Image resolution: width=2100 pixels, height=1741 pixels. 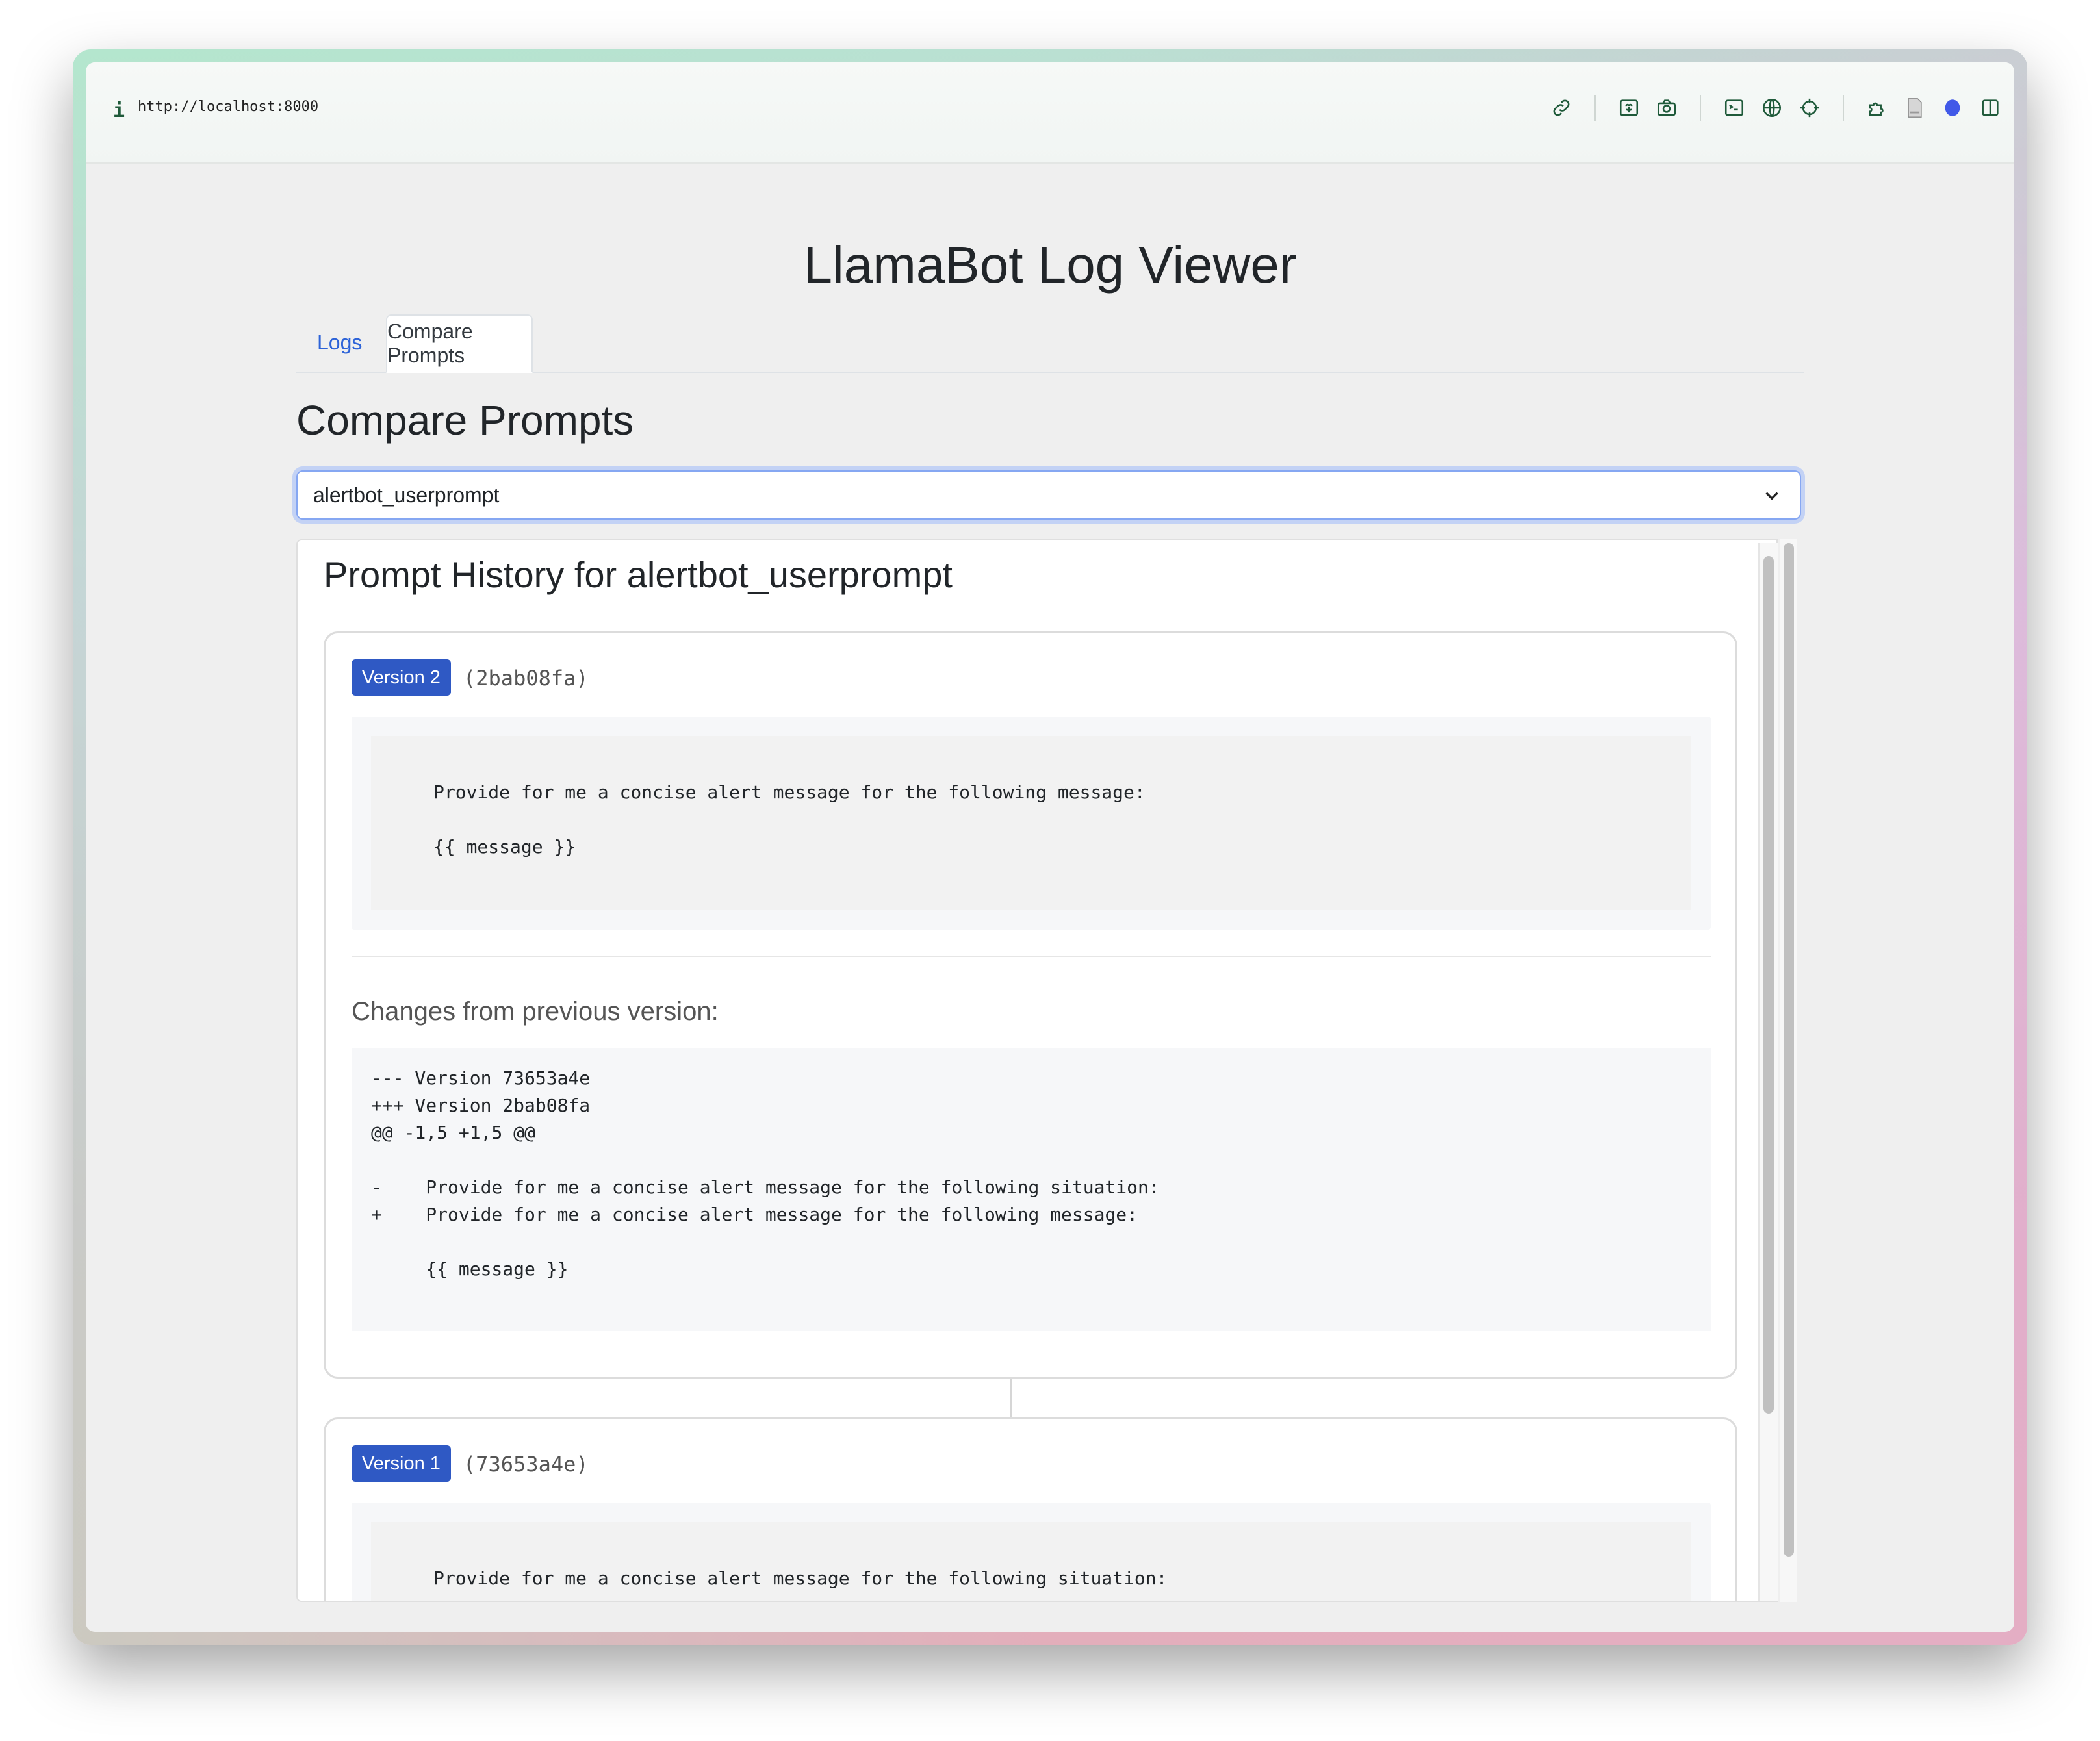 I want to click on version-hash: (73653a4e), so click(x=526, y=1464).